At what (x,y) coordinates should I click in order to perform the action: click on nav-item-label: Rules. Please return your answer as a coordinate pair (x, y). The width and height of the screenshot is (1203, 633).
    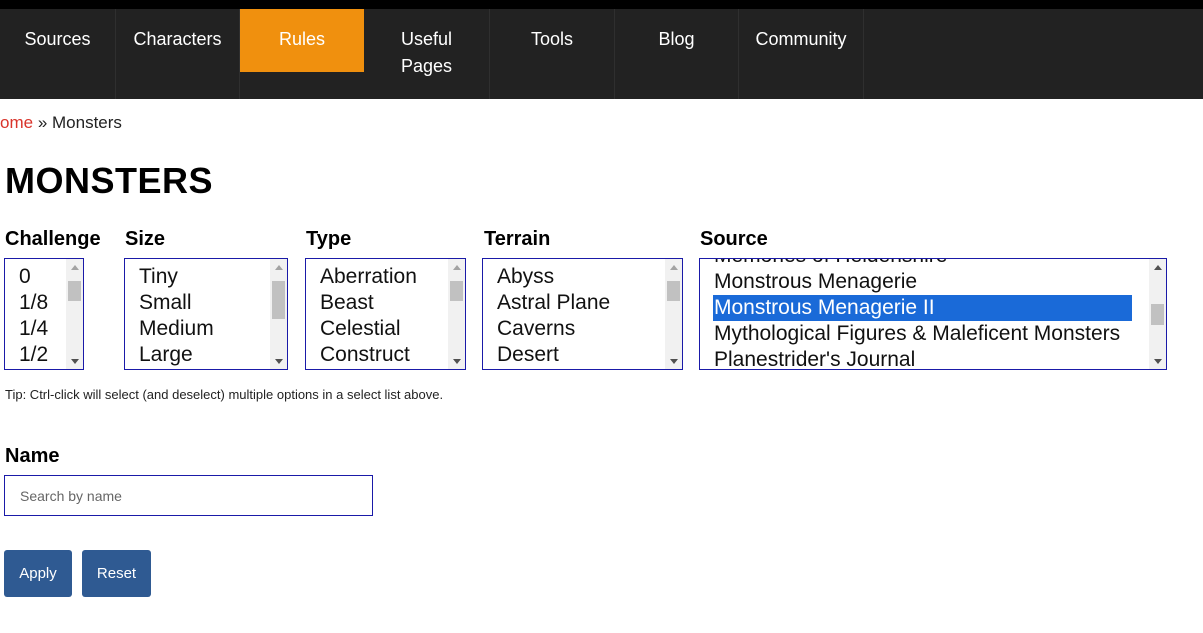
    Looking at the image, I should click on (302, 39).